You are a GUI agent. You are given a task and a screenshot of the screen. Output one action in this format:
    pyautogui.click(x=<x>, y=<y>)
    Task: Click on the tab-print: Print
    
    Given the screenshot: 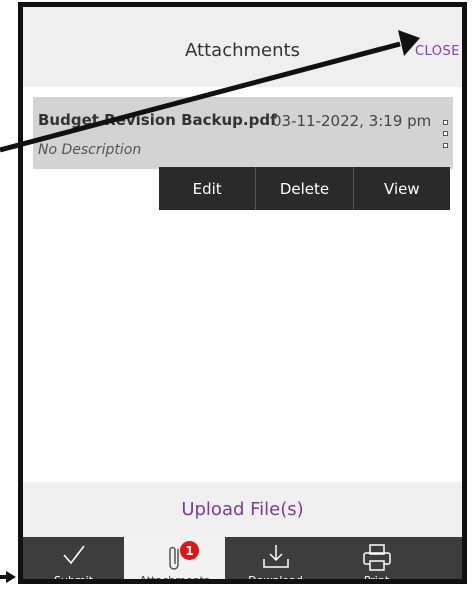 What is the action you would take?
    pyautogui.click(x=376, y=560)
    